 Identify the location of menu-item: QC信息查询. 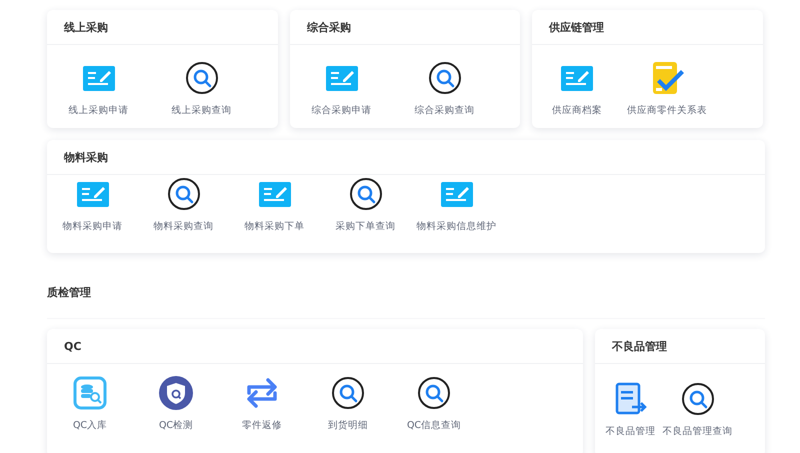
(434, 404).